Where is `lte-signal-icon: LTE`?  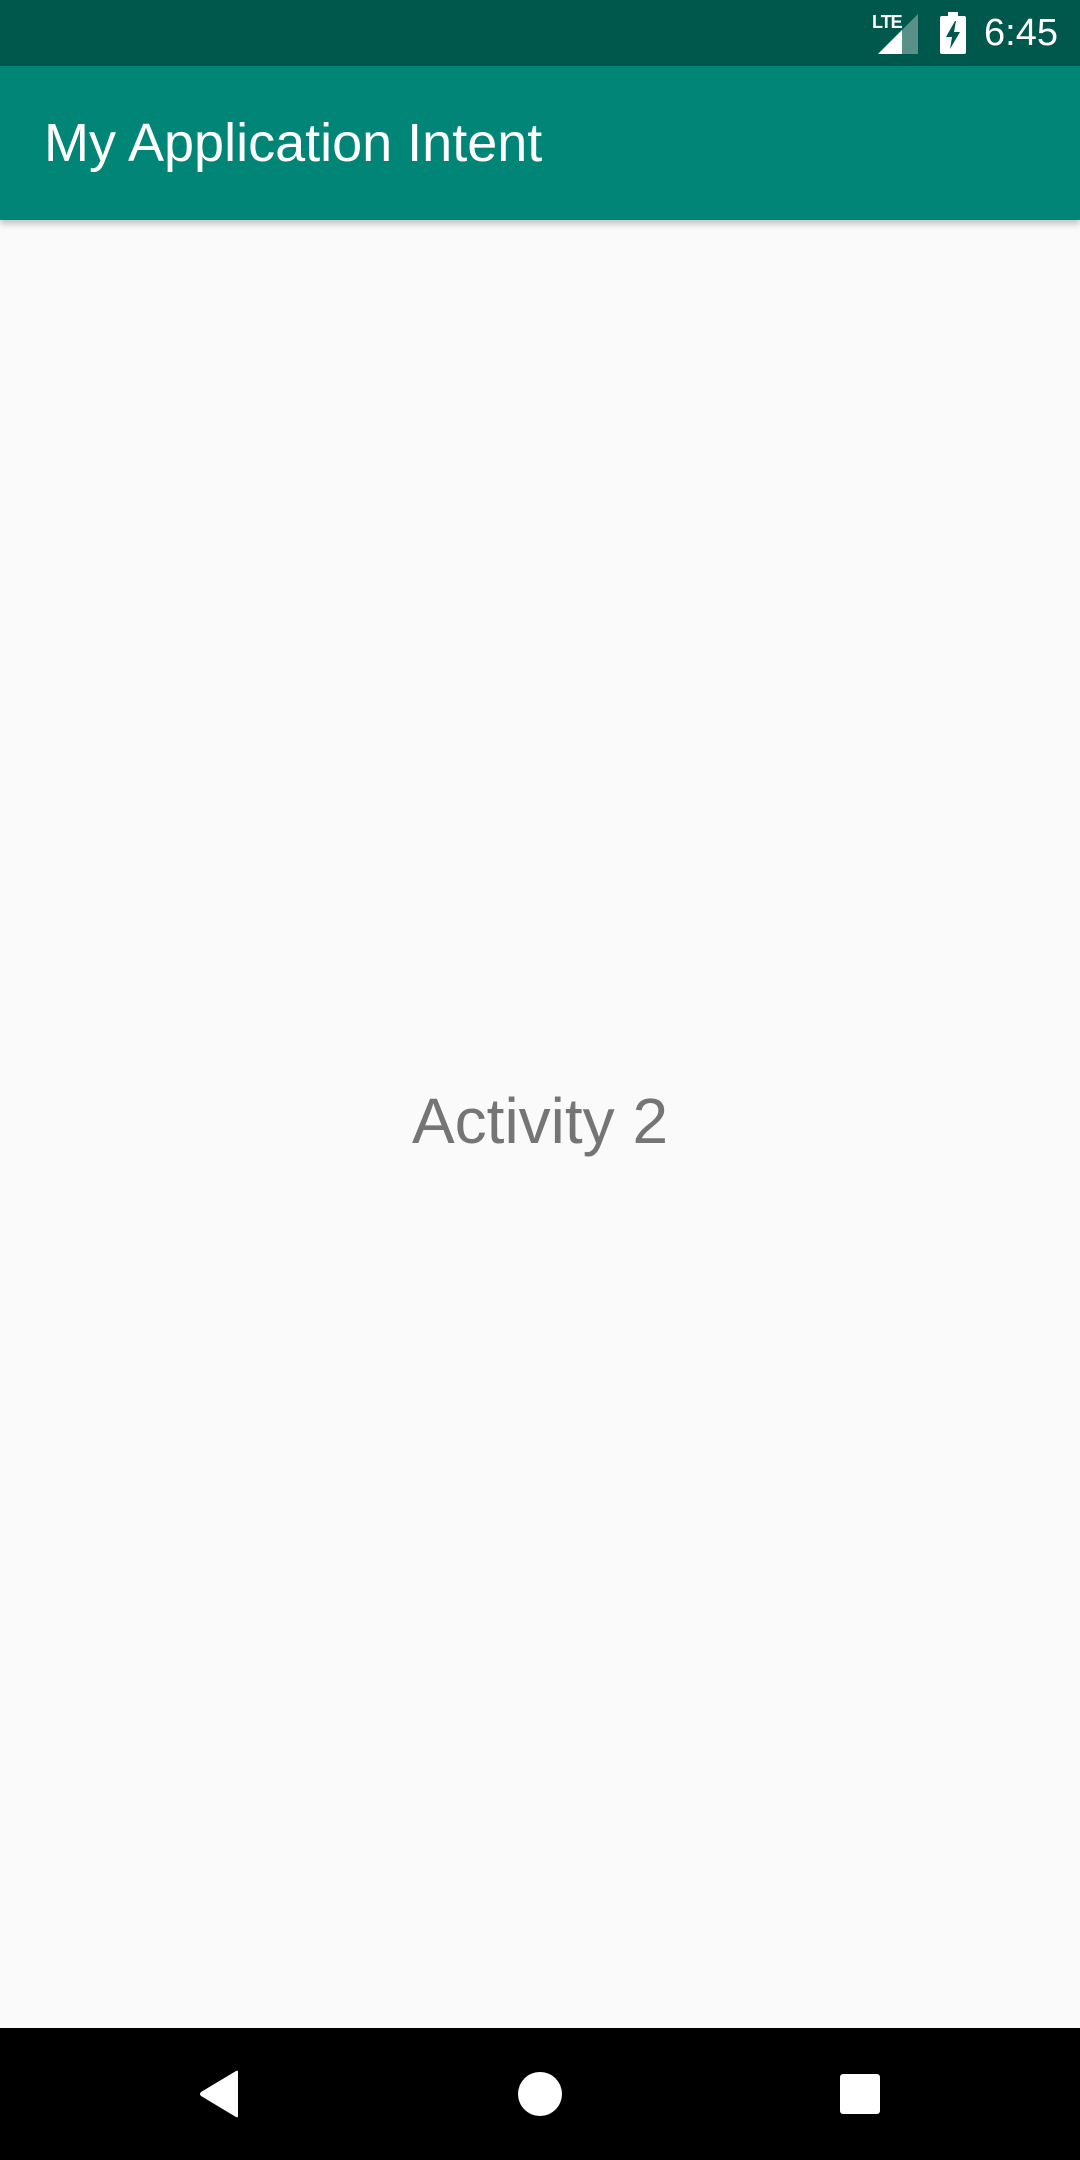 lte-signal-icon: LTE is located at coordinates (897, 33).